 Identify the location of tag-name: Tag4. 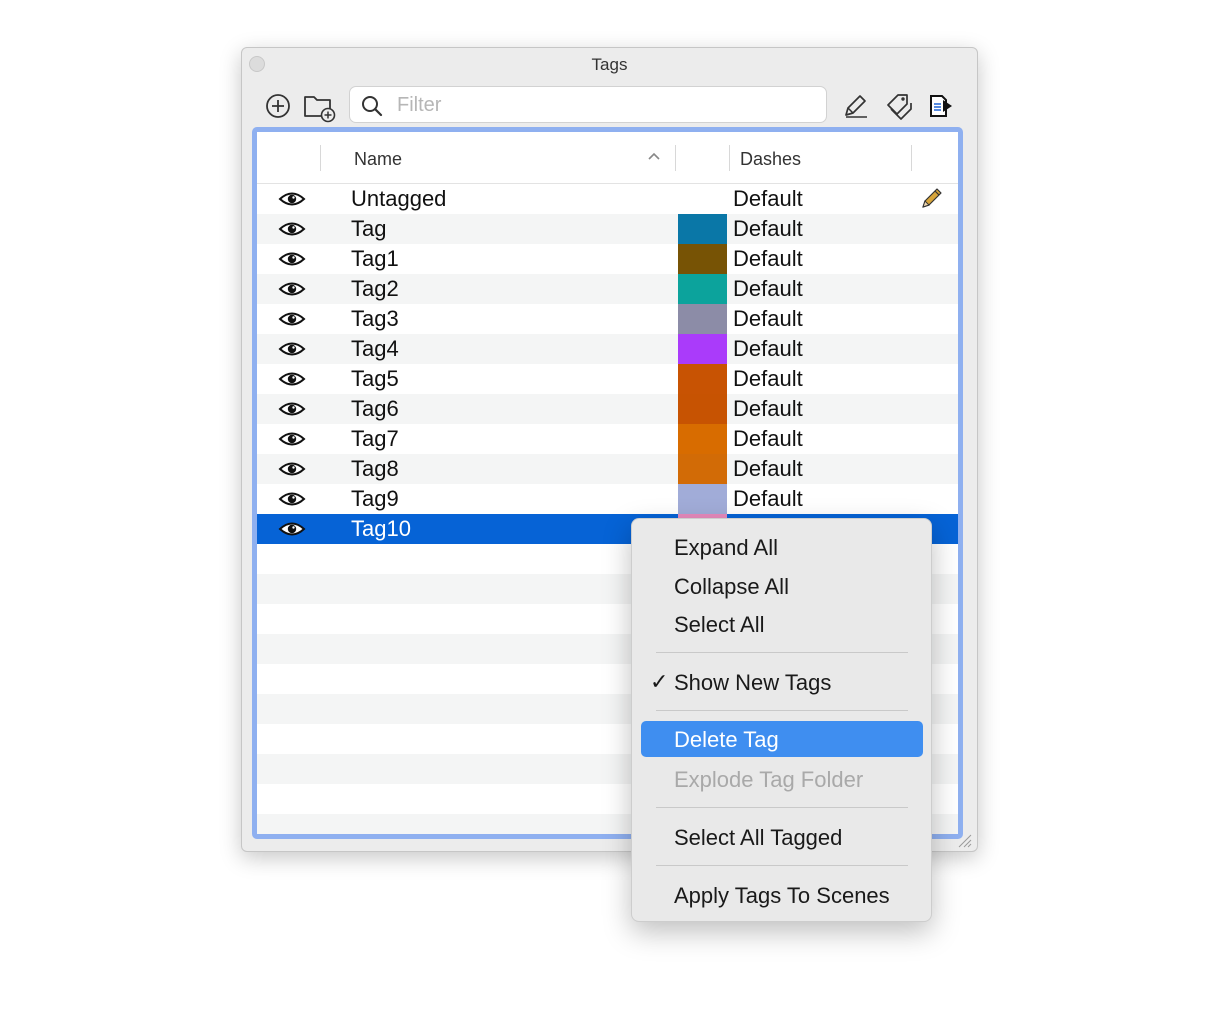
(375, 348).